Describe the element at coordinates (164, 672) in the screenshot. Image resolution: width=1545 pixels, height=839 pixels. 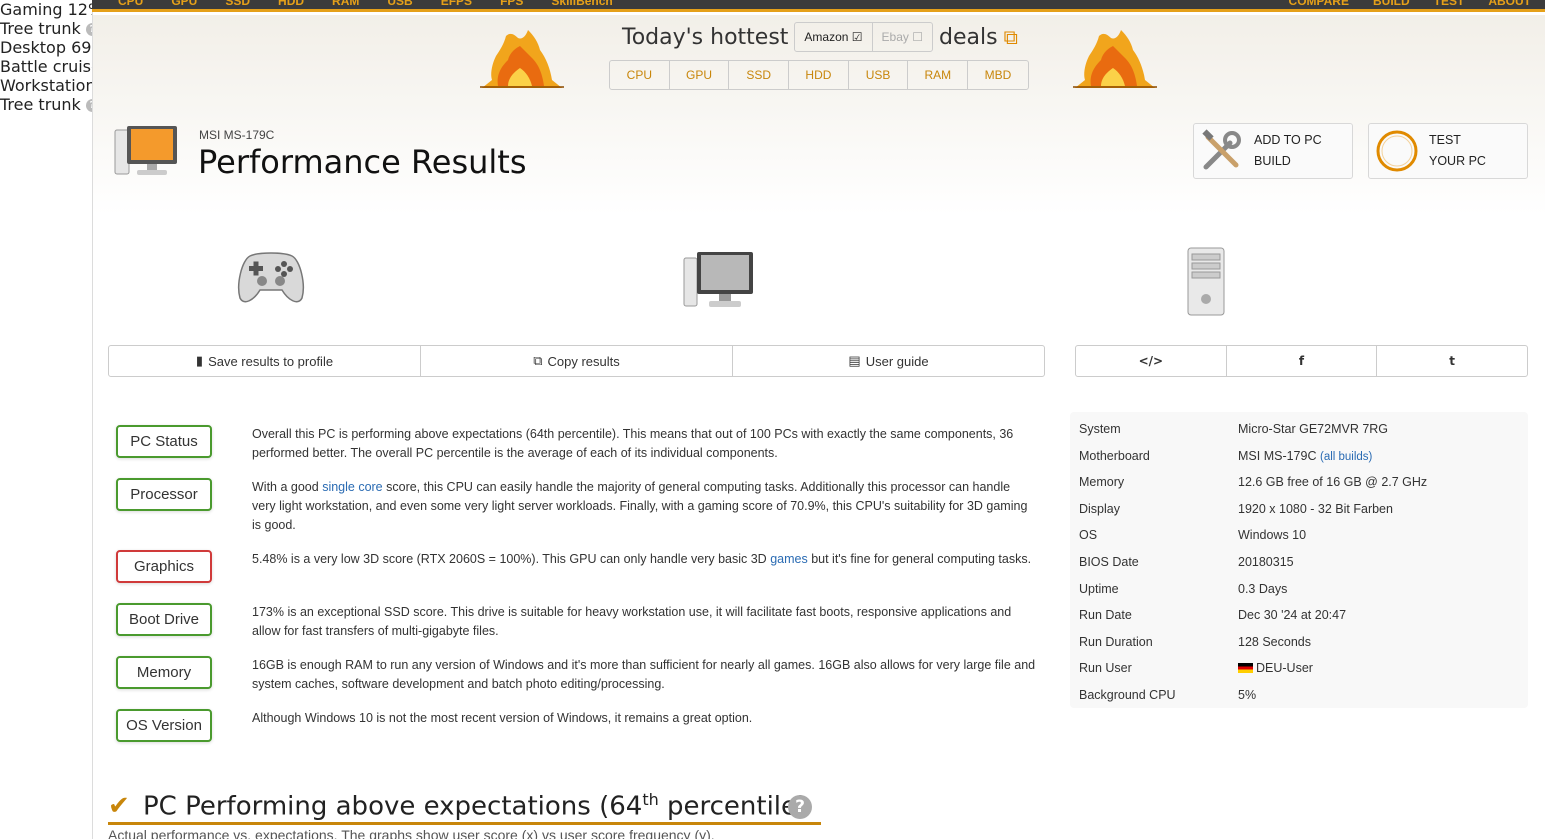
I see `status-badge: Memory` at that location.